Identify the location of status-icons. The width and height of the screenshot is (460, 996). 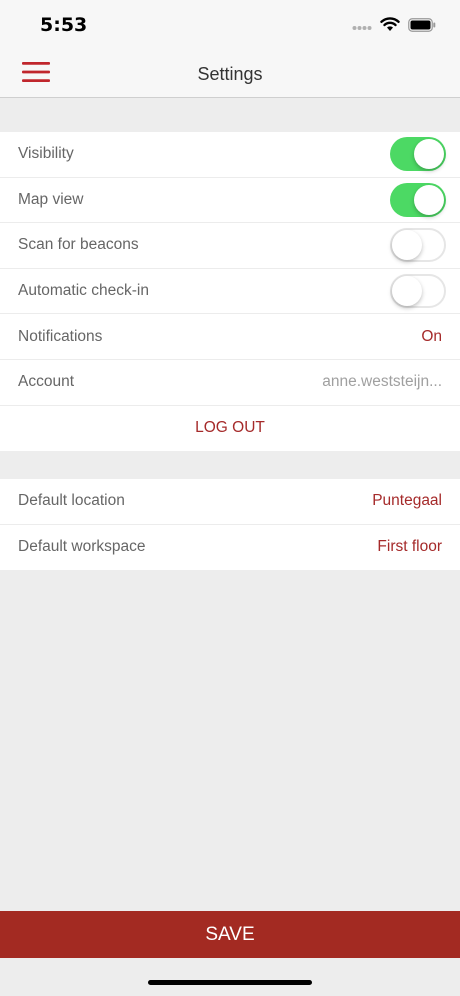
(394, 27).